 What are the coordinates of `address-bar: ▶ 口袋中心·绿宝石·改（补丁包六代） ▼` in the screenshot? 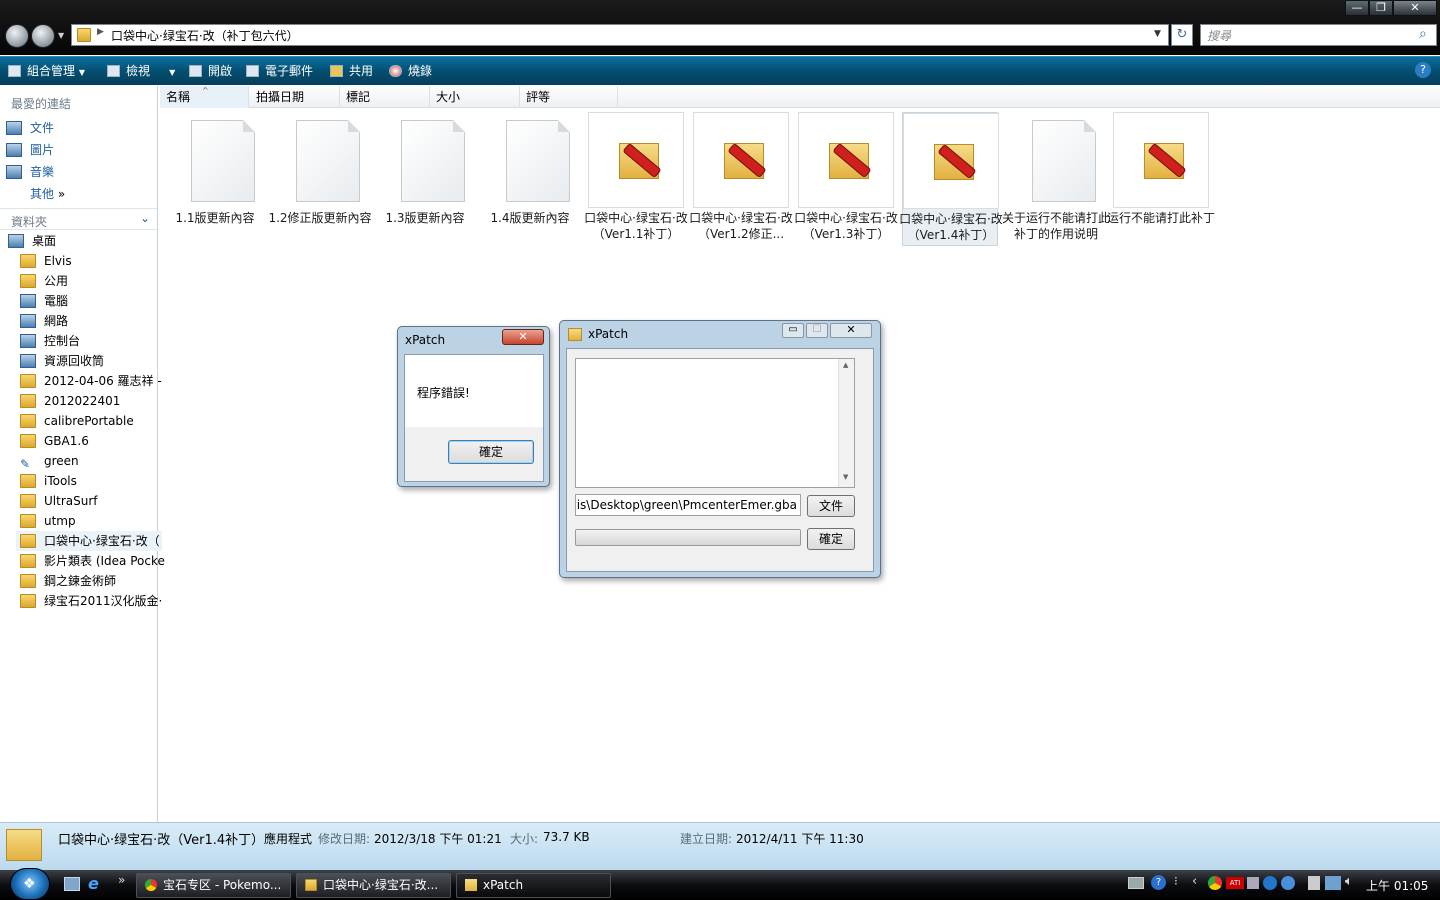 It's located at (620, 35).